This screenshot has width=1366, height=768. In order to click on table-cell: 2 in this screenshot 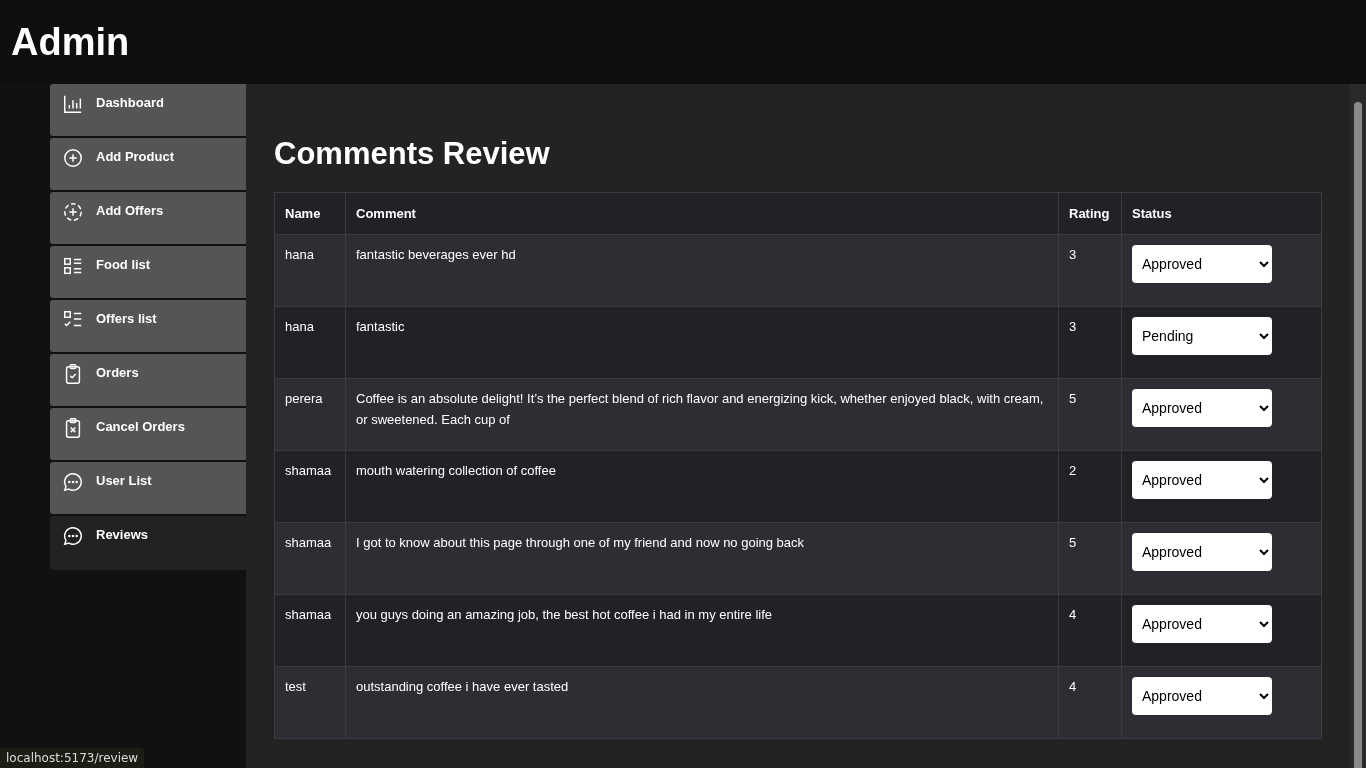, I will do `click(1090, 486)`.